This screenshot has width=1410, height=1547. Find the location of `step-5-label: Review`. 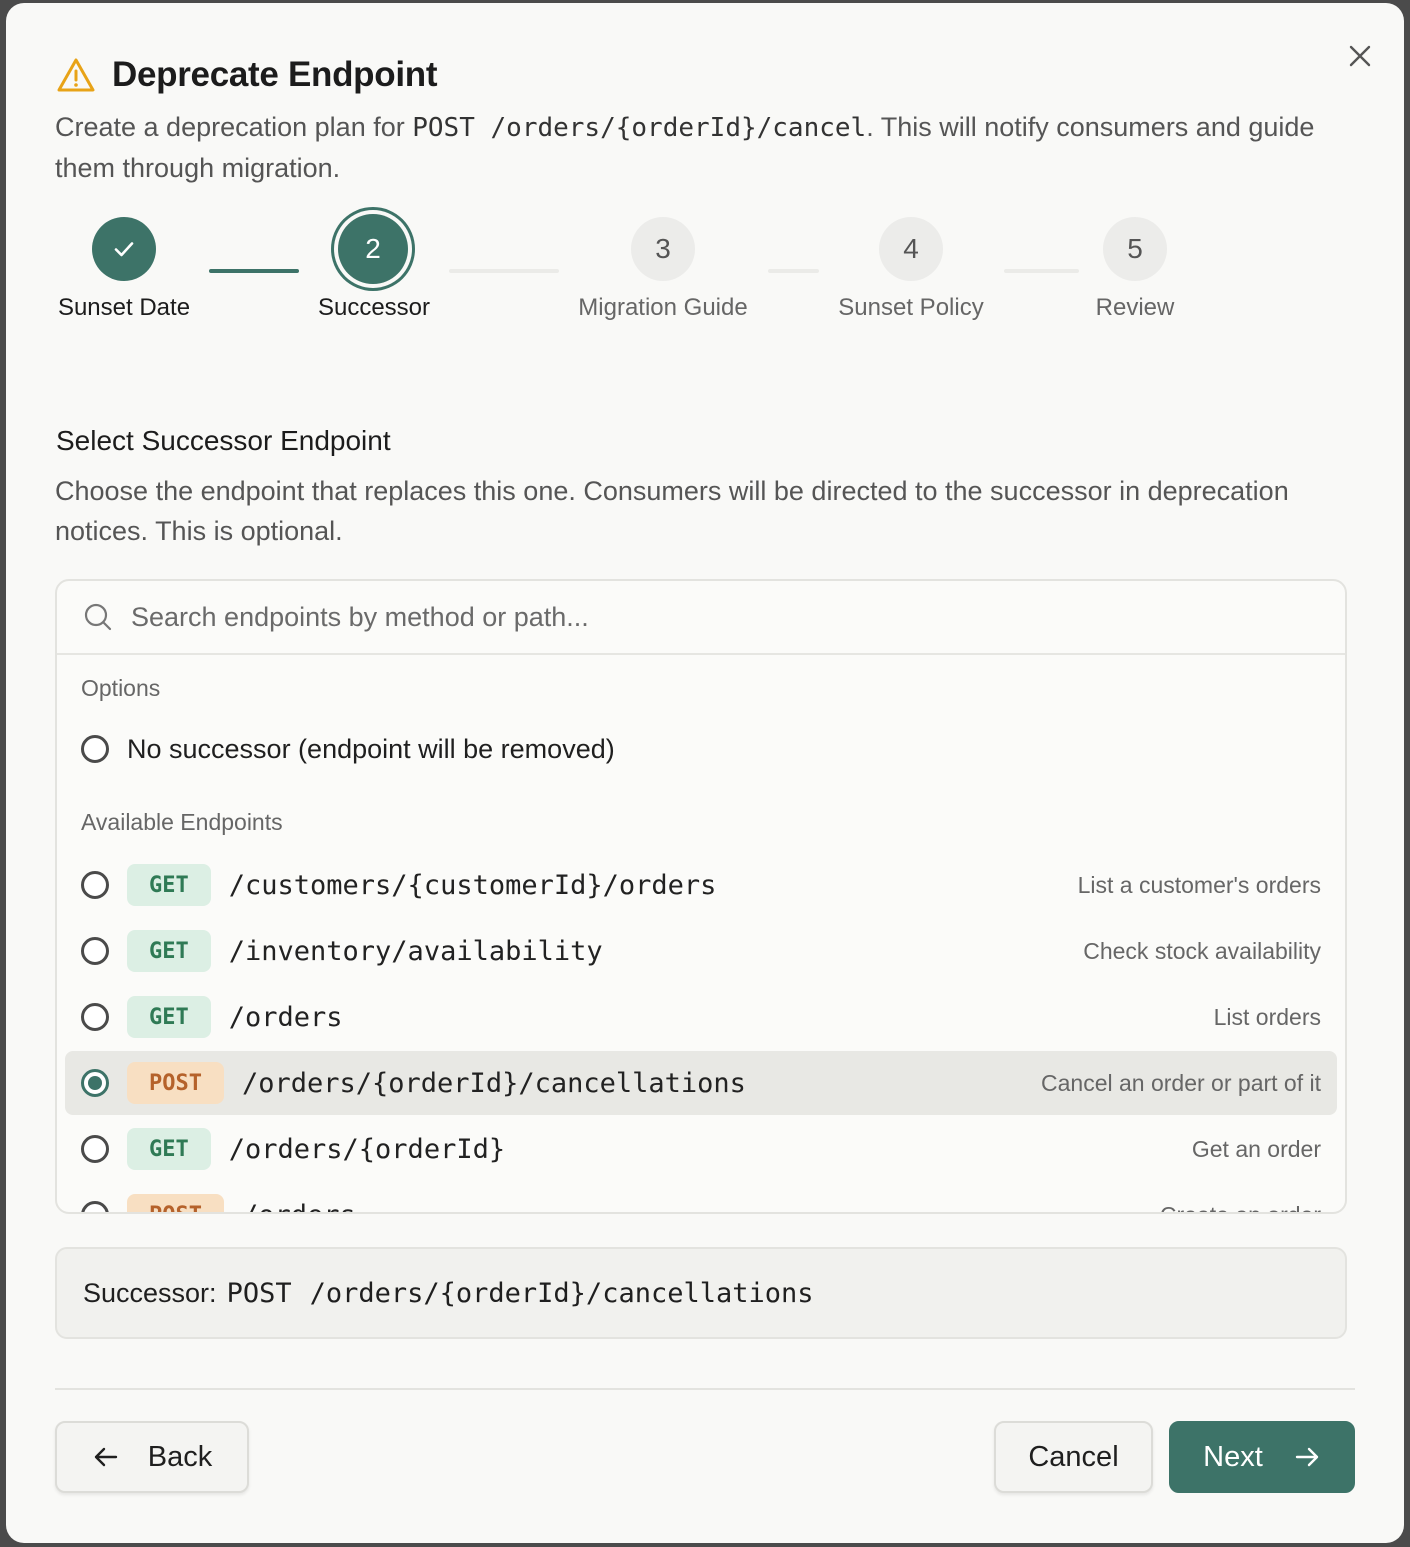

step-5-label: Review is located at coordinates (1135, 307).